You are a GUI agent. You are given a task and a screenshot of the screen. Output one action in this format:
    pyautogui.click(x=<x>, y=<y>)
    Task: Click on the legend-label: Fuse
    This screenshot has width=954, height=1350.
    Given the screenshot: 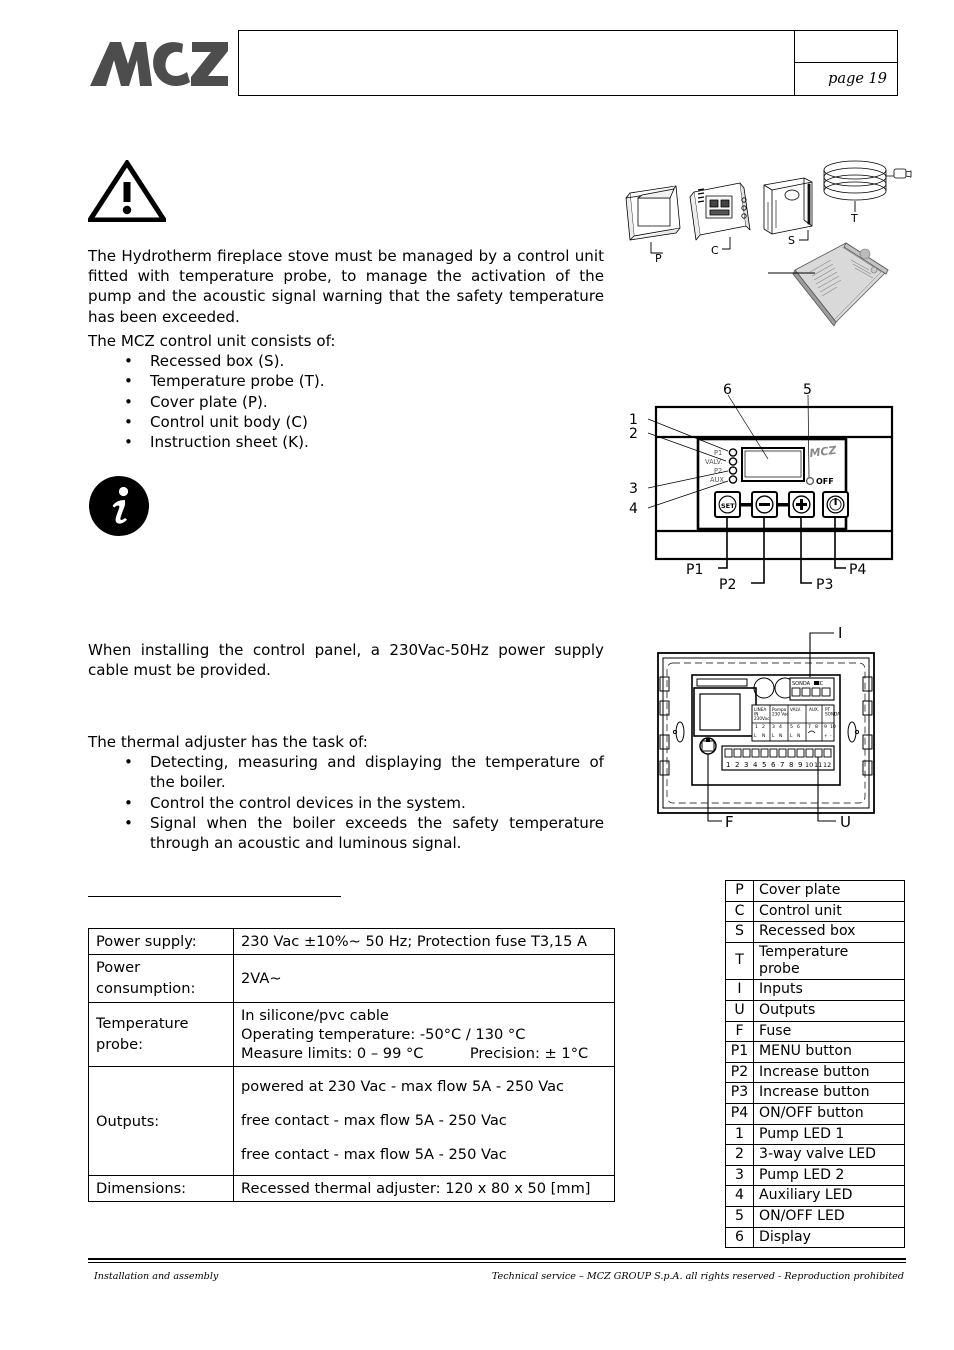 What is the action you would take?
    pyautogui.click(x=829, y=1031)
    